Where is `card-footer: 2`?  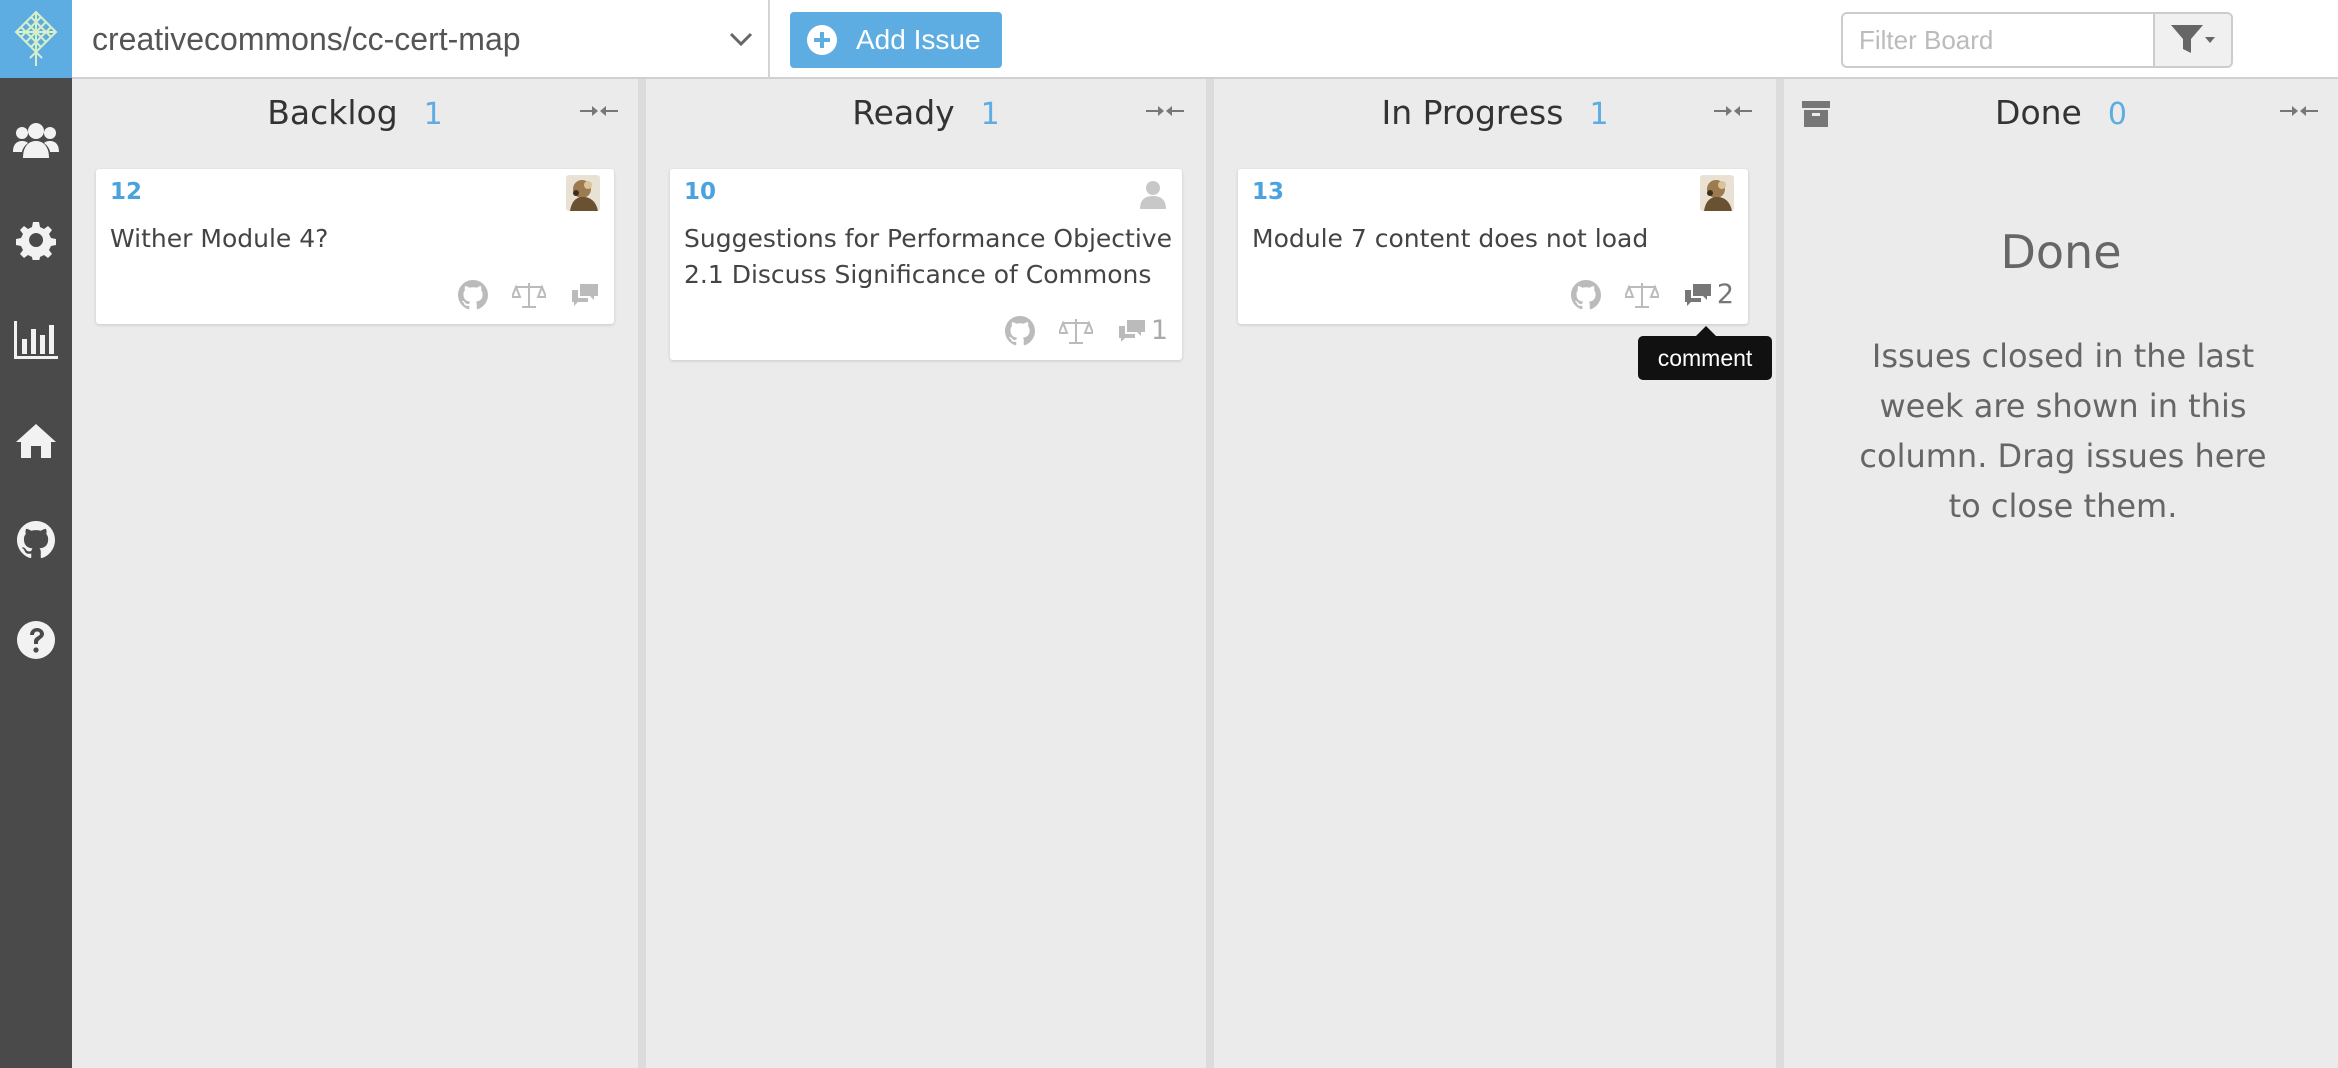 card-footer: 2 is located at coordinates (1652, 294).